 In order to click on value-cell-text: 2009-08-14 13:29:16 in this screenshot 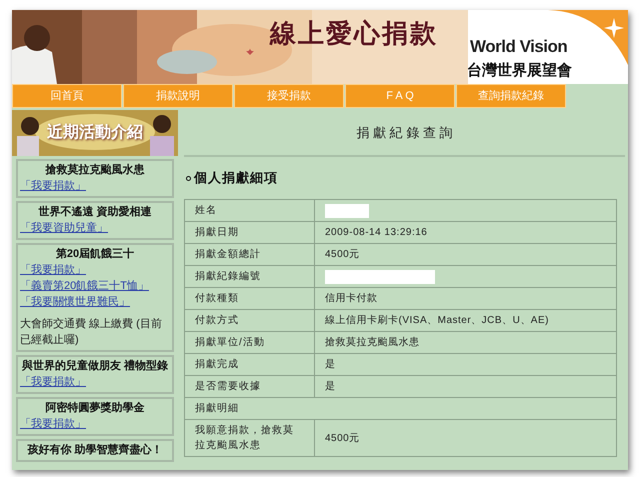, I will do `click(376, 233)`.